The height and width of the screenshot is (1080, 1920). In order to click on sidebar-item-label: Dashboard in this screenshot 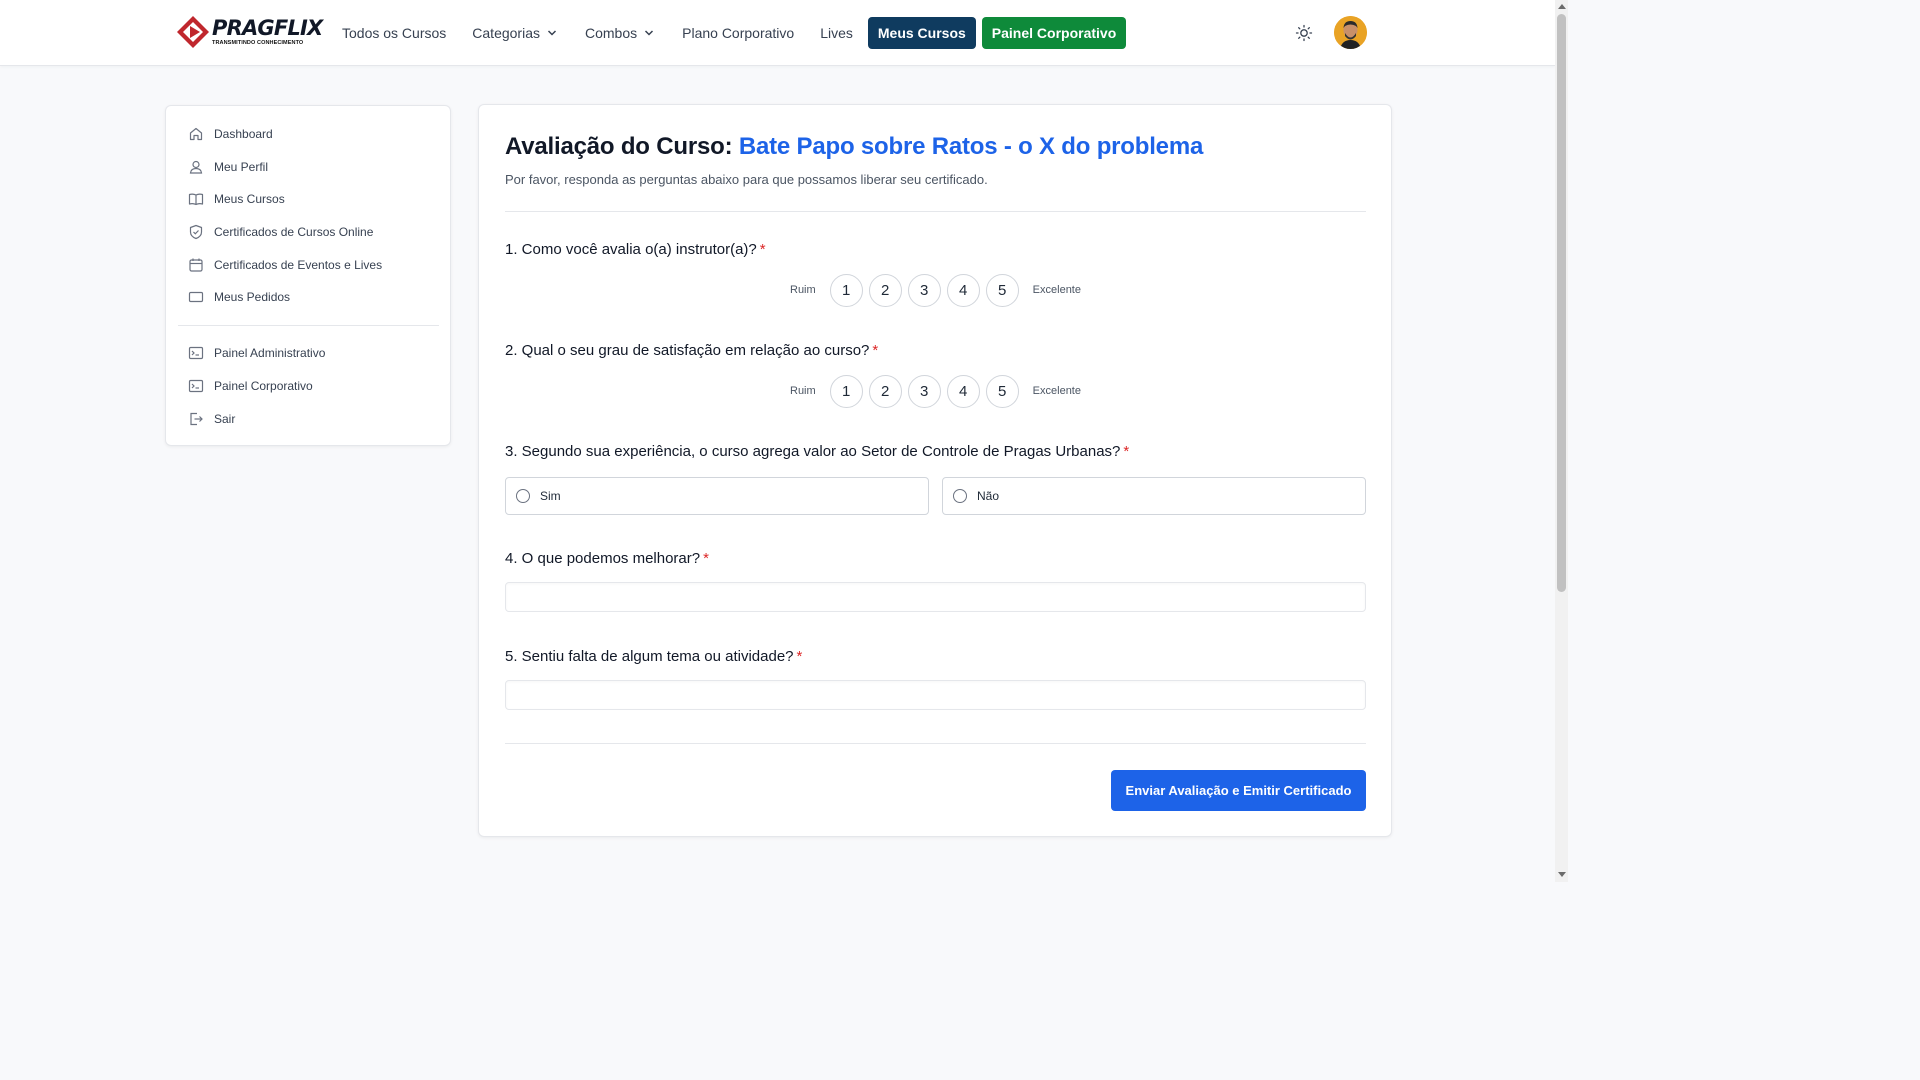, I will do `click(243, 134)`.